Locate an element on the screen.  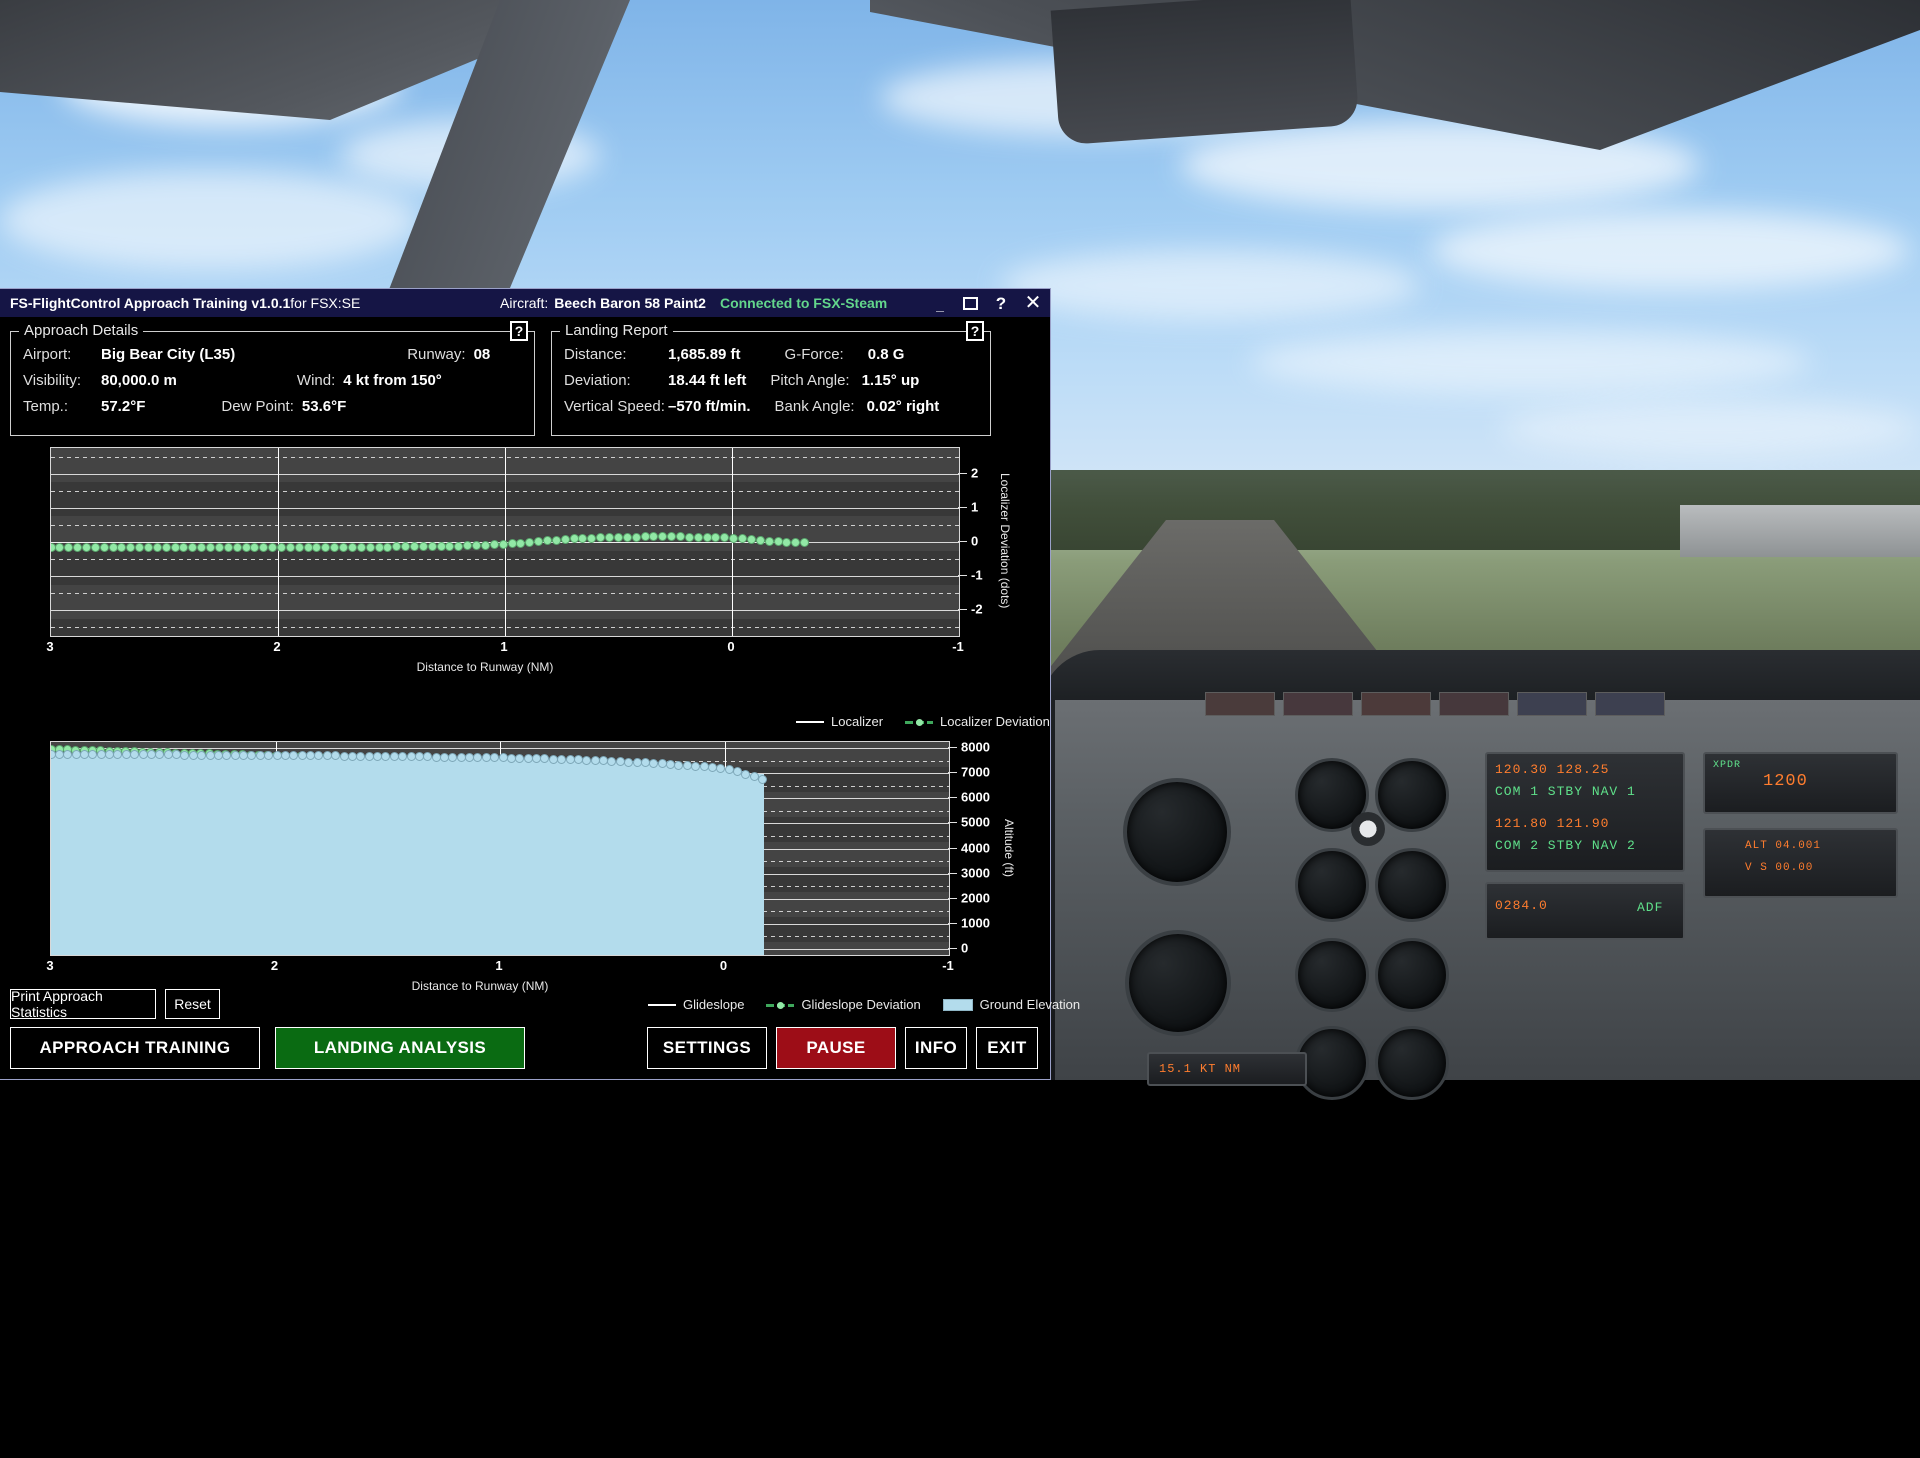
y-axis-tick-label: 4000 is located at coordinates (975, 847).